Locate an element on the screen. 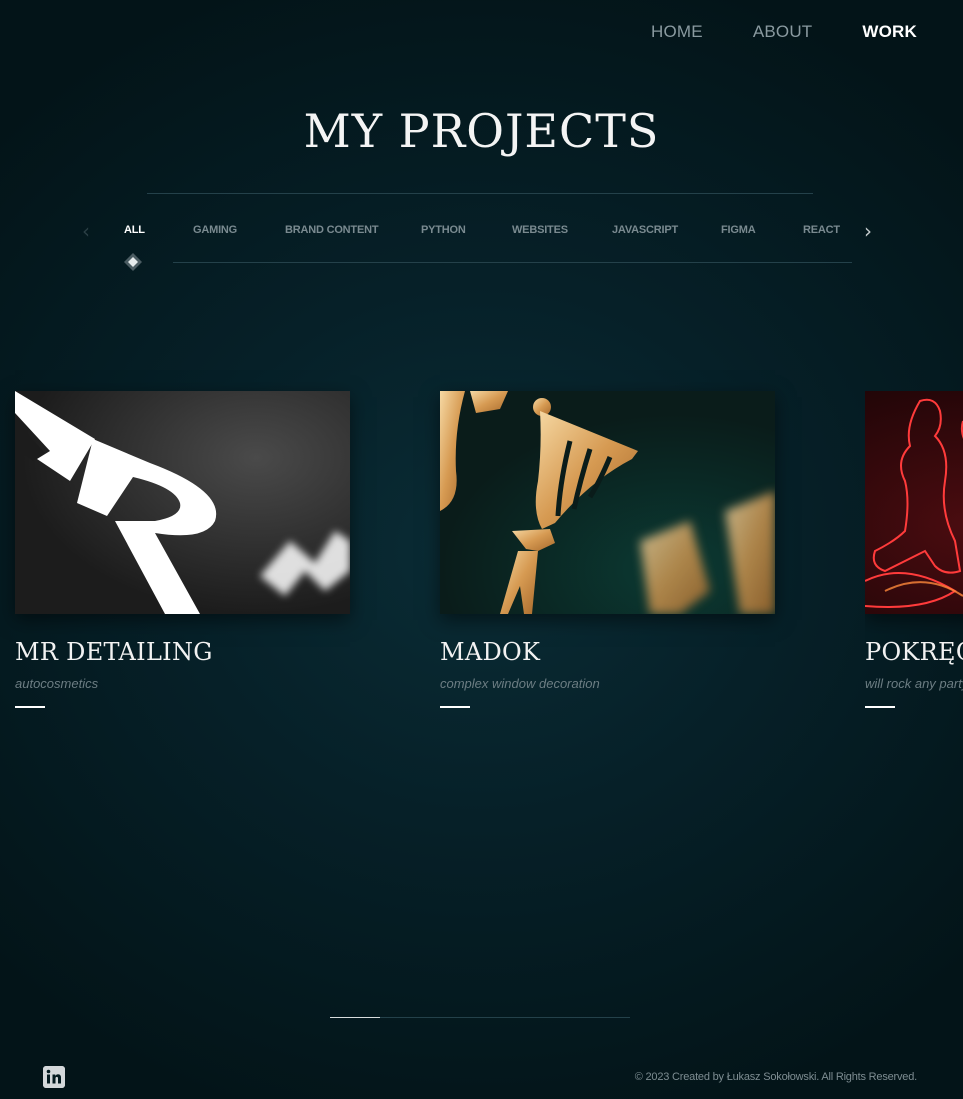  page-title: MY PROJECTS is located at coordinates (481, 131).